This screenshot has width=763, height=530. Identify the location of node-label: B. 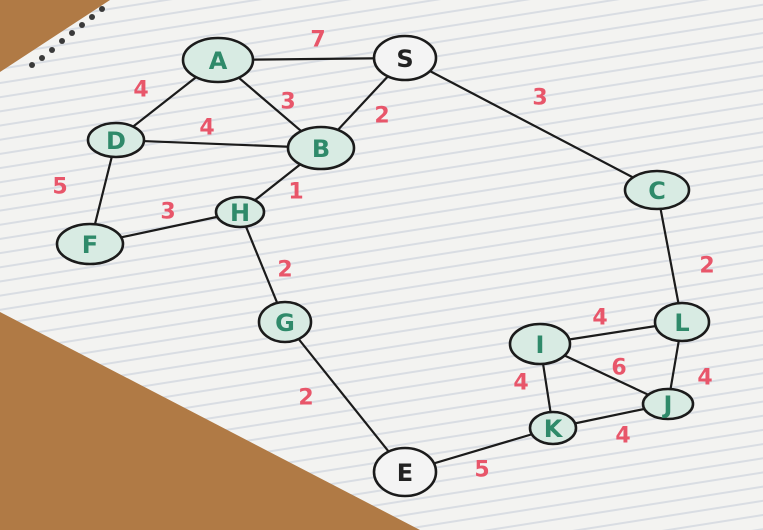
(321, 149).